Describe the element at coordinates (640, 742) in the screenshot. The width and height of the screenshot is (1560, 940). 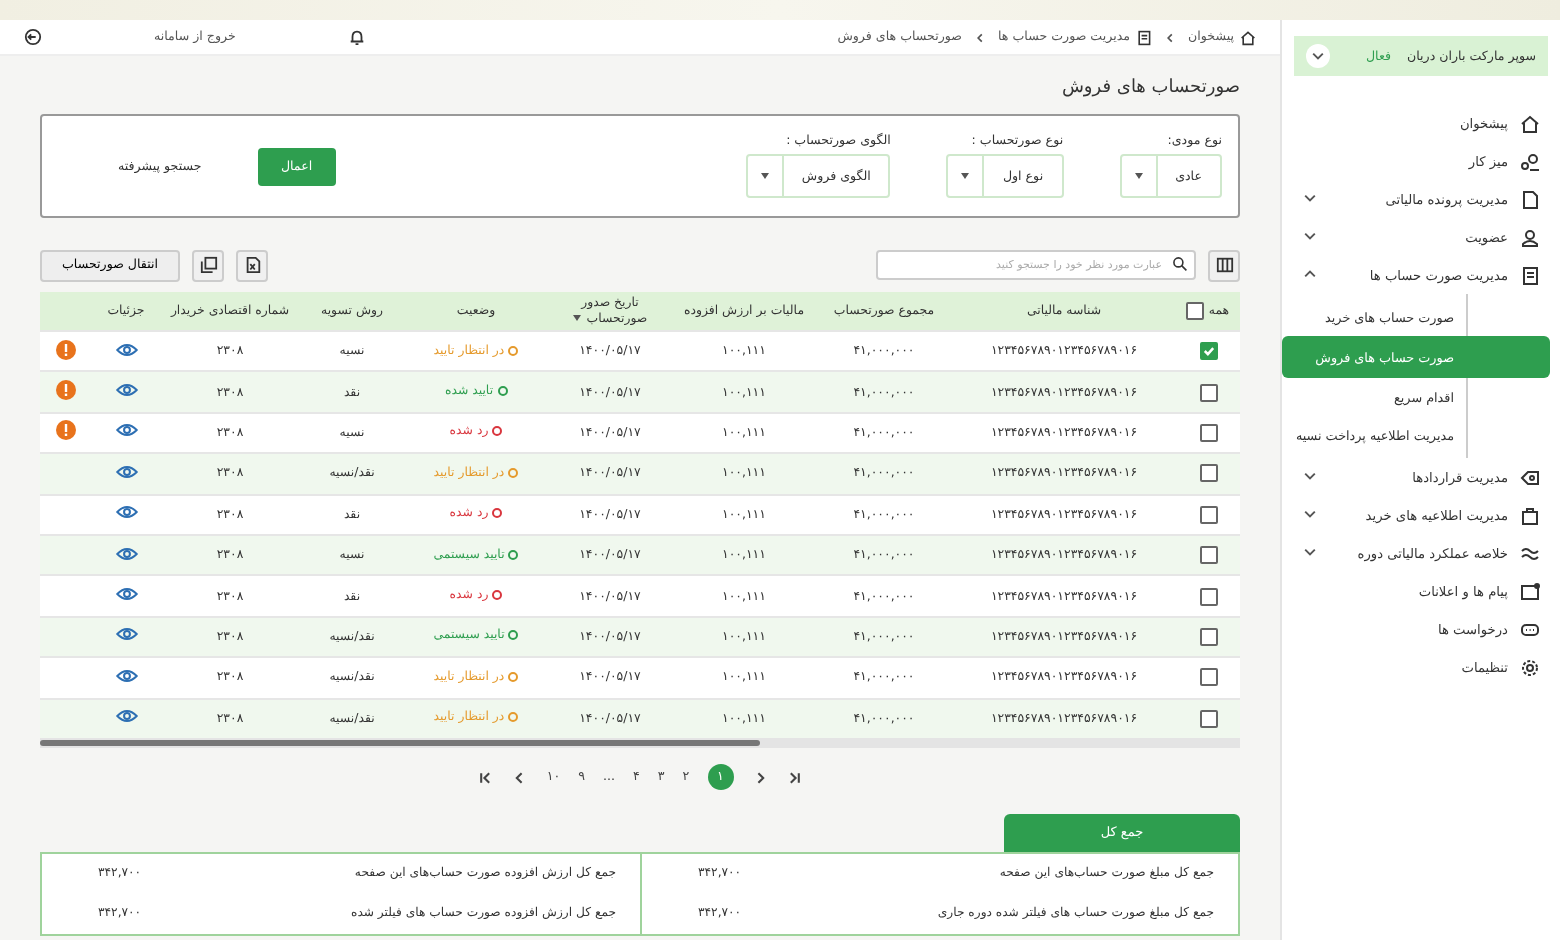
I see `horizontal-scrollbar` at that location.